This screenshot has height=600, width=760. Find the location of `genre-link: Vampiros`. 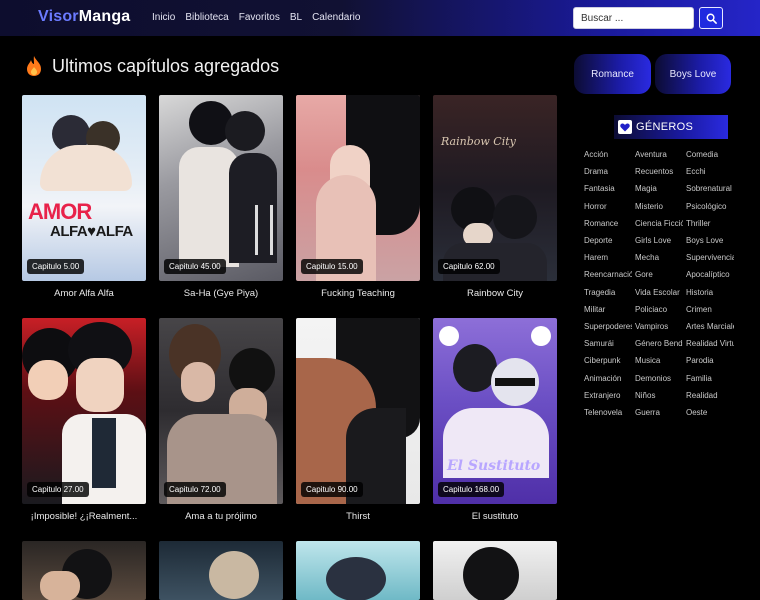

genre-link: Vampiros is located at coordinates (659, 326).